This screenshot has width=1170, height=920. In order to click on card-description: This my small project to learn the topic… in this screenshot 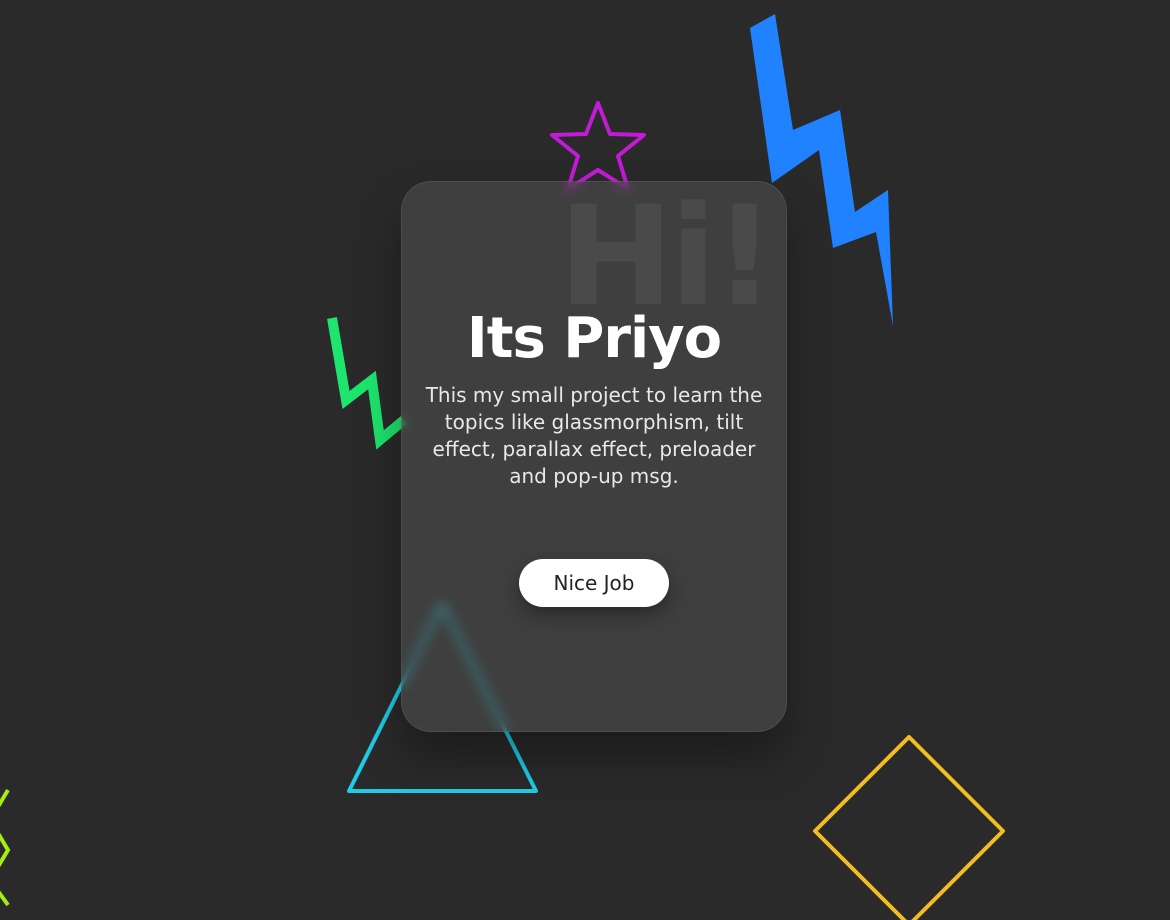, I will do `click(594, 435)`.